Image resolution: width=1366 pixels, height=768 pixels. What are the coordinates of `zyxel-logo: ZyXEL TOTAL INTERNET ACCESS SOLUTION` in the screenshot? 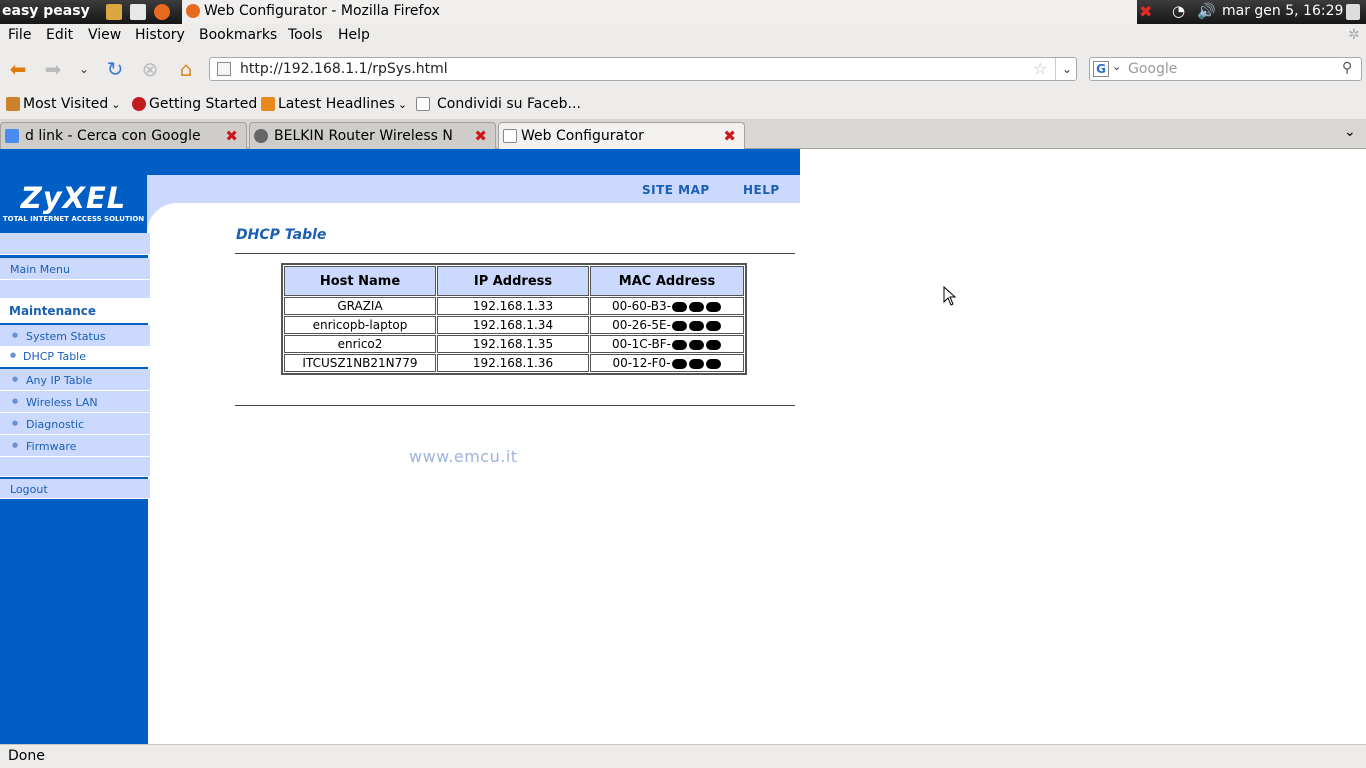 It's located at (73, 204).